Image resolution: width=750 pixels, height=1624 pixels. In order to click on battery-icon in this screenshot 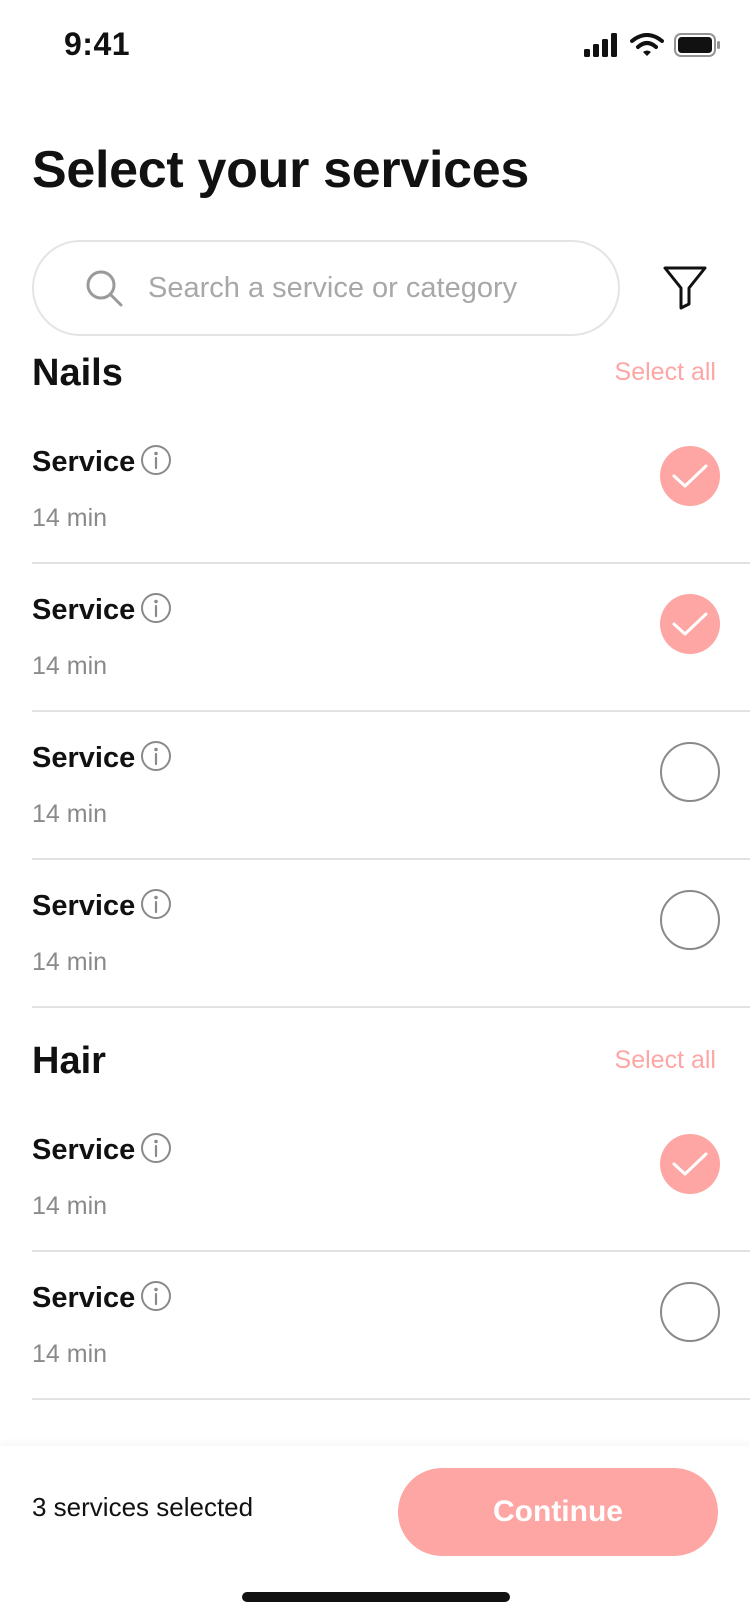, I will do `click(697, 45)`.